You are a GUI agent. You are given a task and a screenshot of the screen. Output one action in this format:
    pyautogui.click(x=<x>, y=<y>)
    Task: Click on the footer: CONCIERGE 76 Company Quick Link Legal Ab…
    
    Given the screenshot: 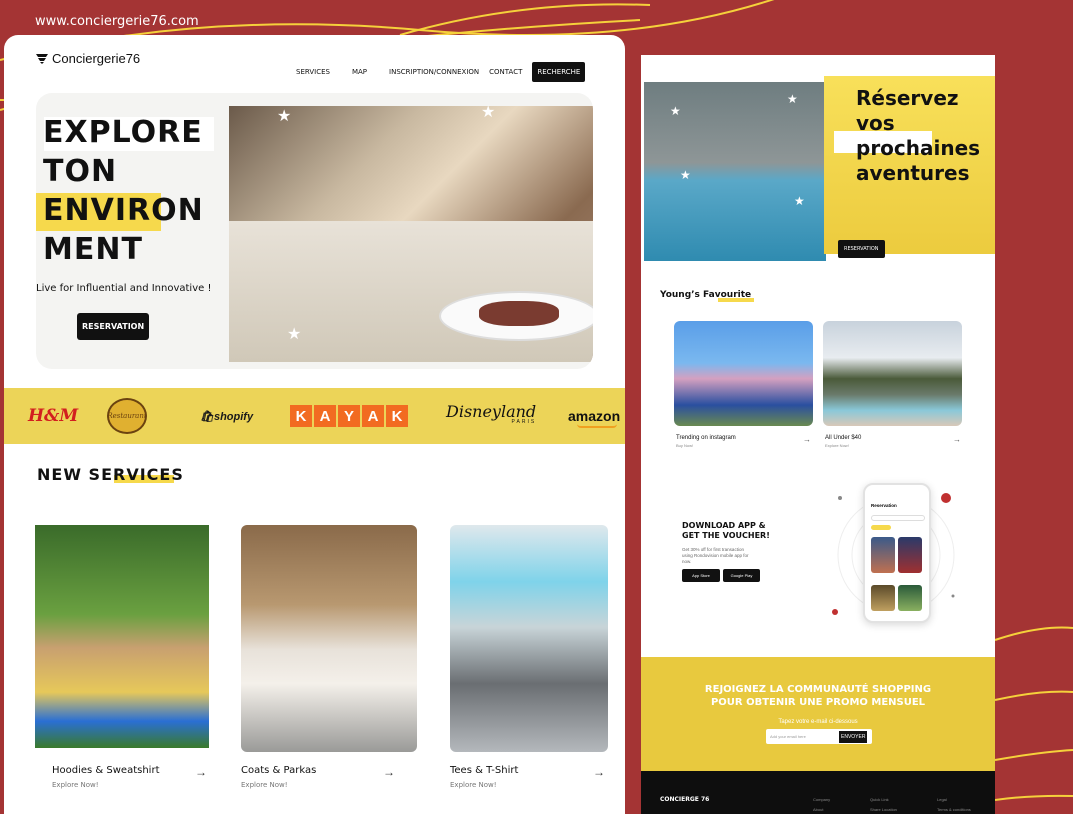 What is the action you would take?
    pyautogui.click(x=818, y=792)
    